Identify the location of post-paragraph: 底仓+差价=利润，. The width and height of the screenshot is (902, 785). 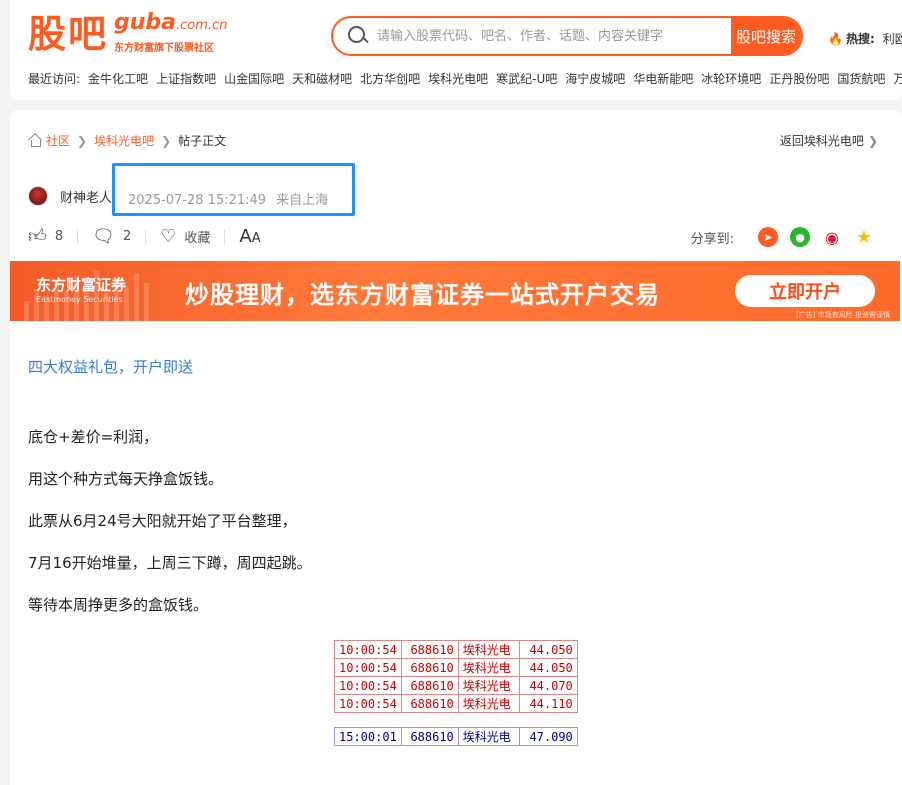
(93, 437).